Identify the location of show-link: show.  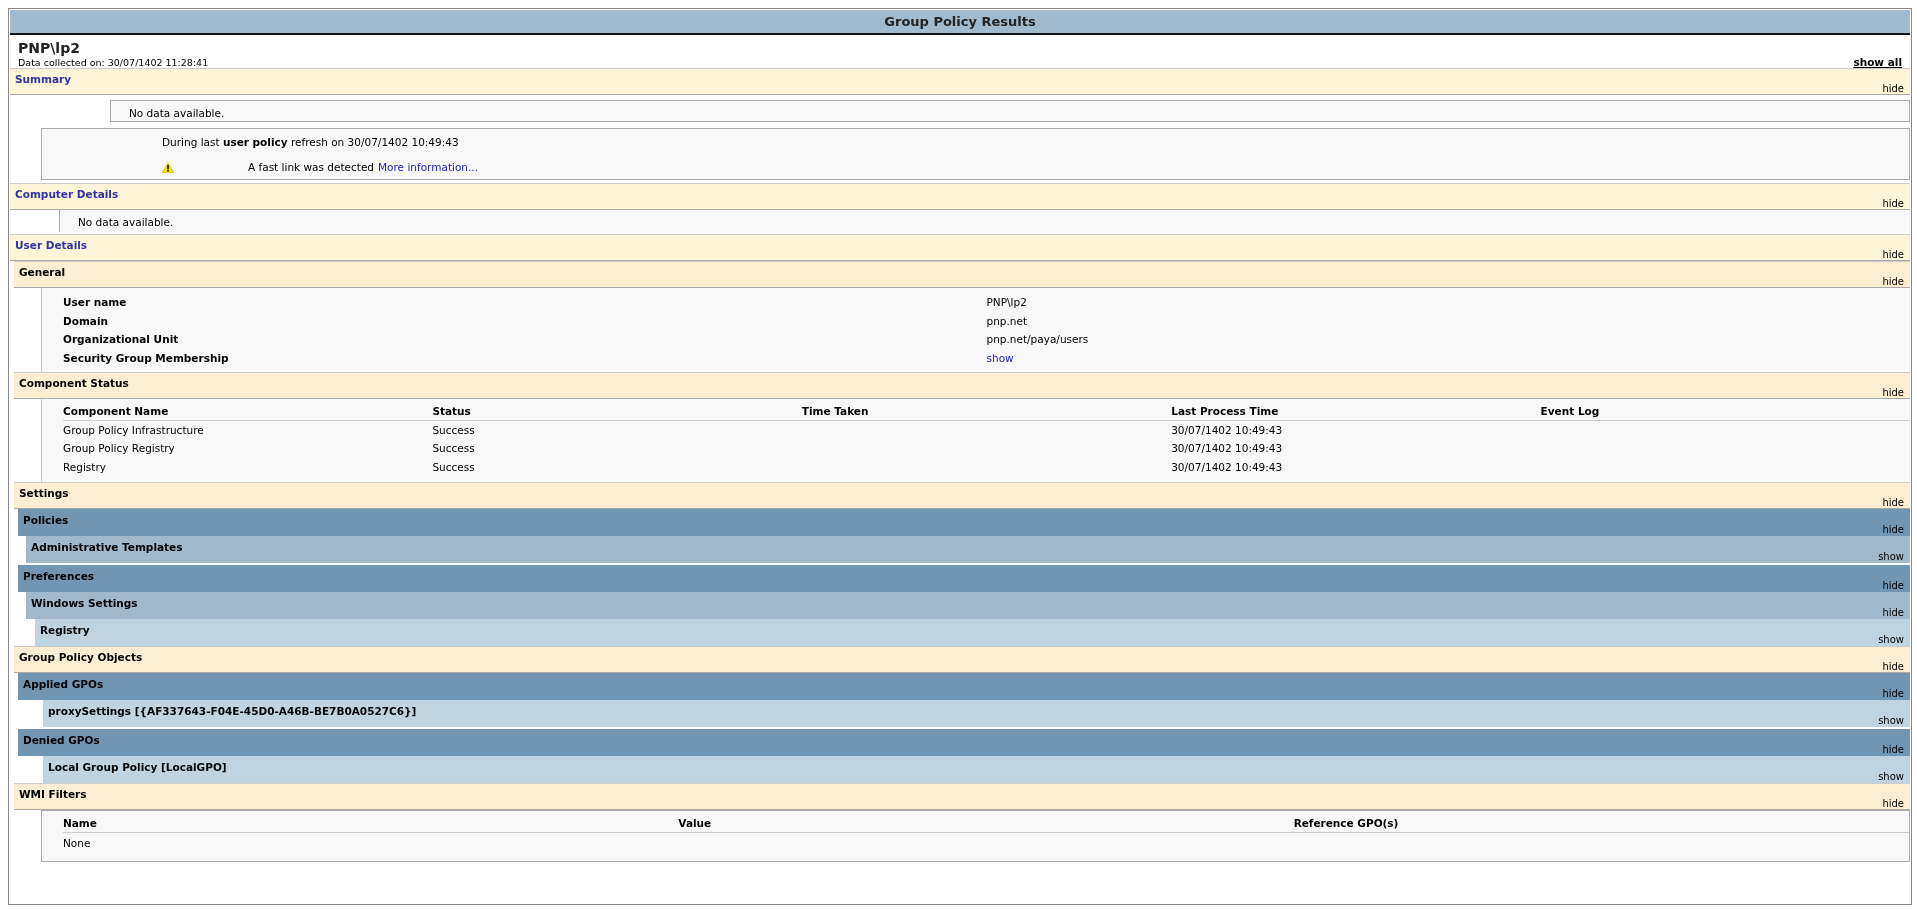
(1000, 357).